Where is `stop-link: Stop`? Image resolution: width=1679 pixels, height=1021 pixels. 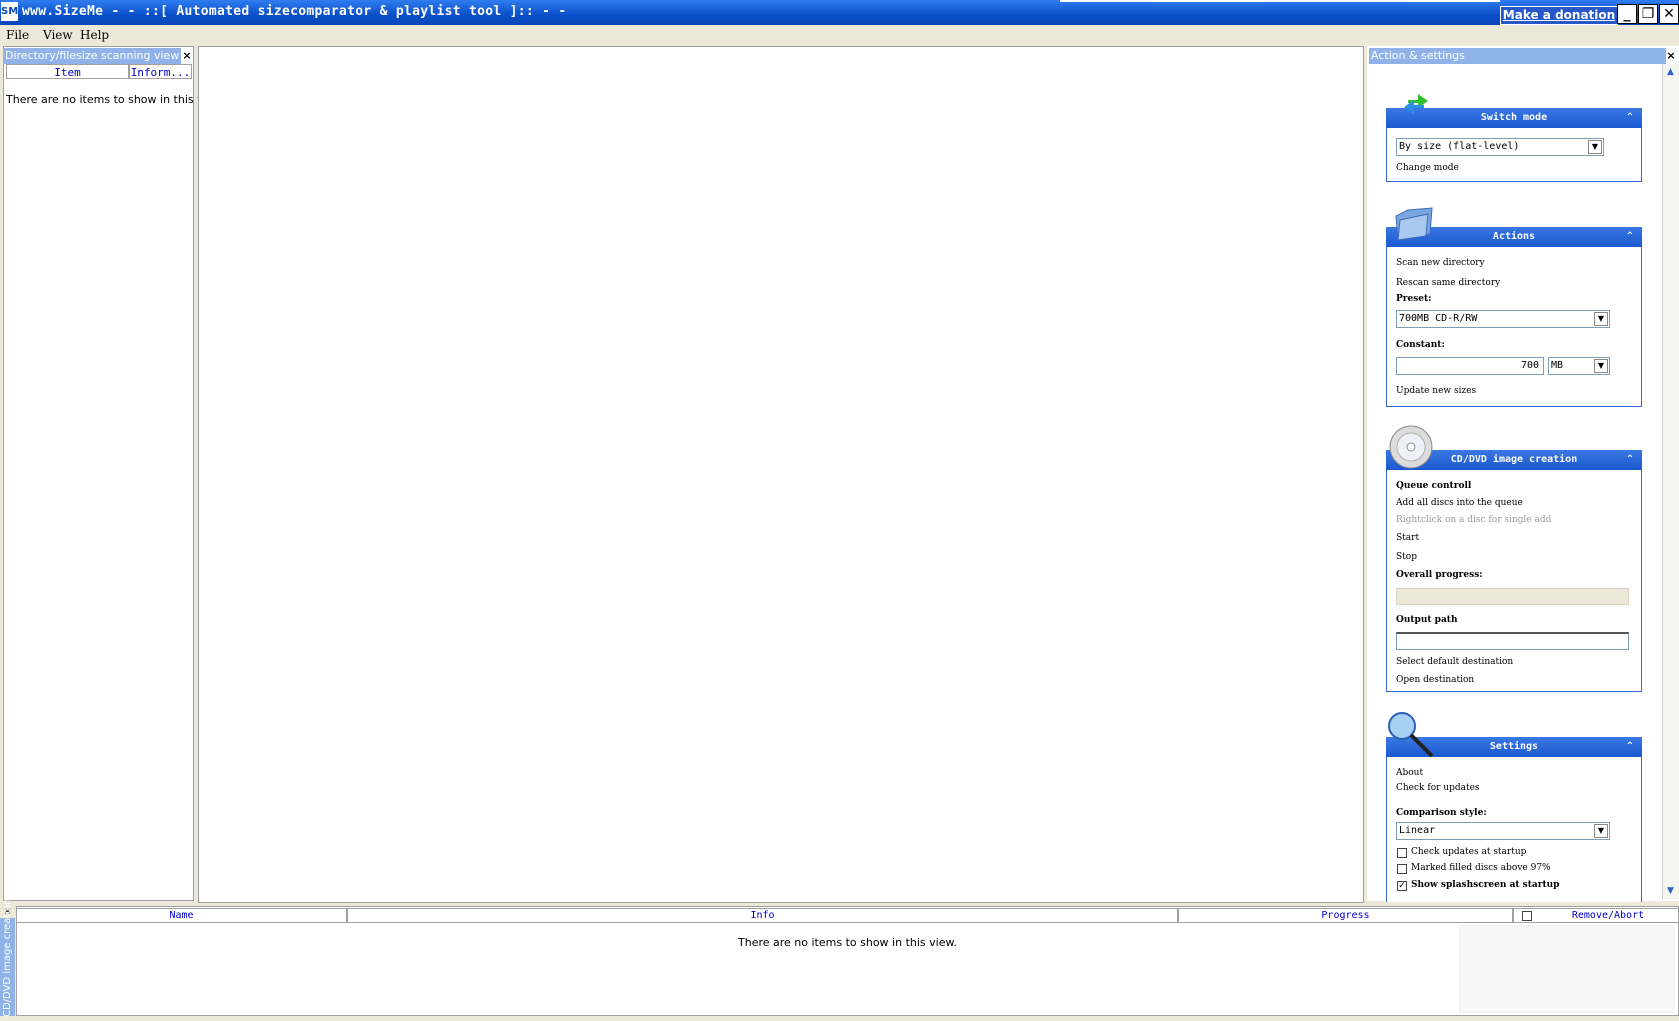 stop-link: Stop is located at coordinates (1406, 557).